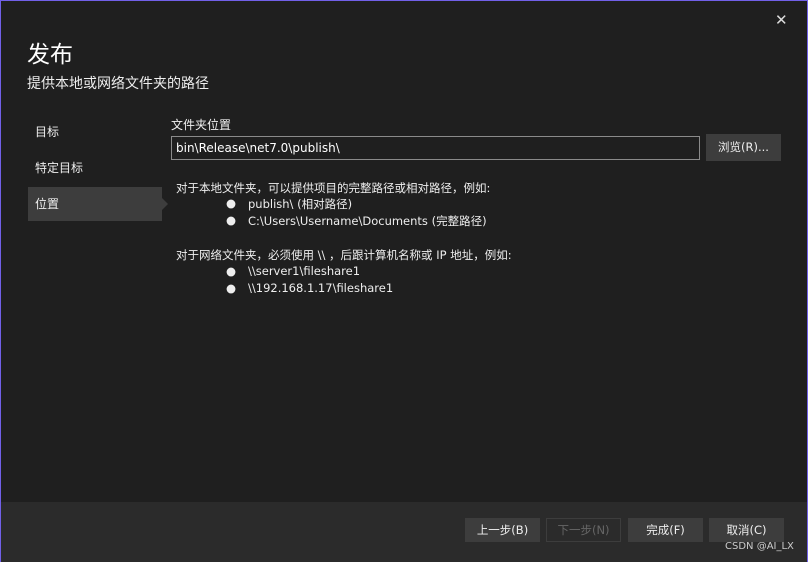 The height and width of the screenshot is (562, 808). I want to click on list-item: ● C:\Users\Username\Documents (完整路径), so click(356, 221).